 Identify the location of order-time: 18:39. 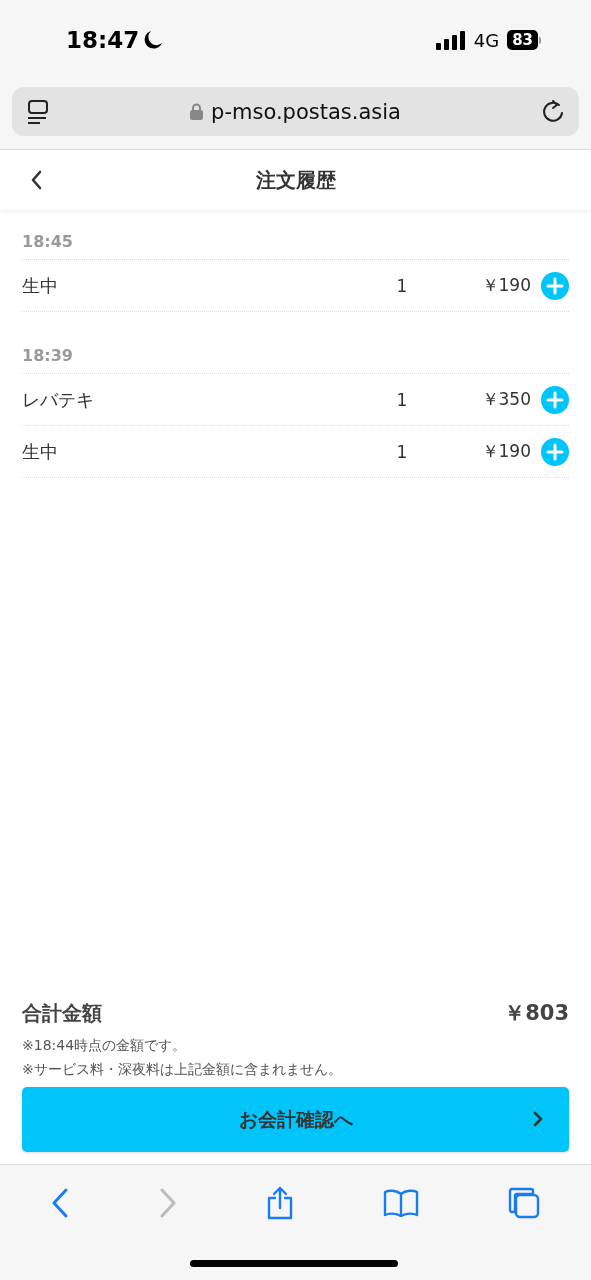
(47, 356).